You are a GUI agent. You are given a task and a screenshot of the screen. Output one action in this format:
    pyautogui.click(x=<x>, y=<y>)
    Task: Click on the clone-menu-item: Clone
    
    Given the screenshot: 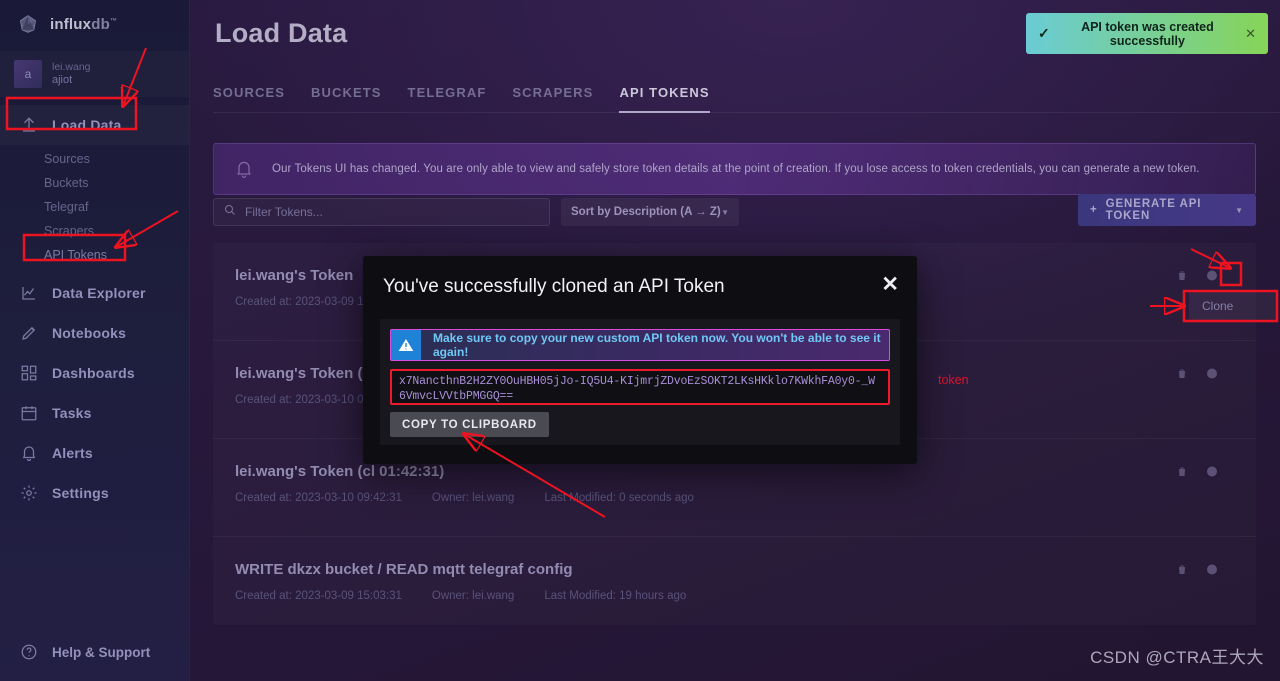 What is the action you would take?
    pyautogui.click(x=1233, y=306)
    